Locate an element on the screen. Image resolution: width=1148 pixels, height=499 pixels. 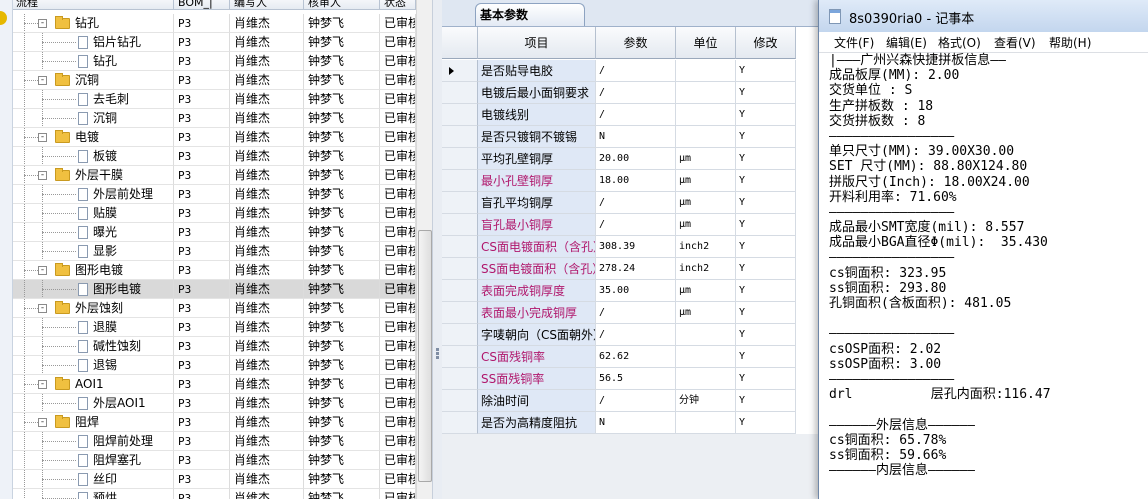
process-cell: 阻焊前处理 is located at coordinates (93, 441).